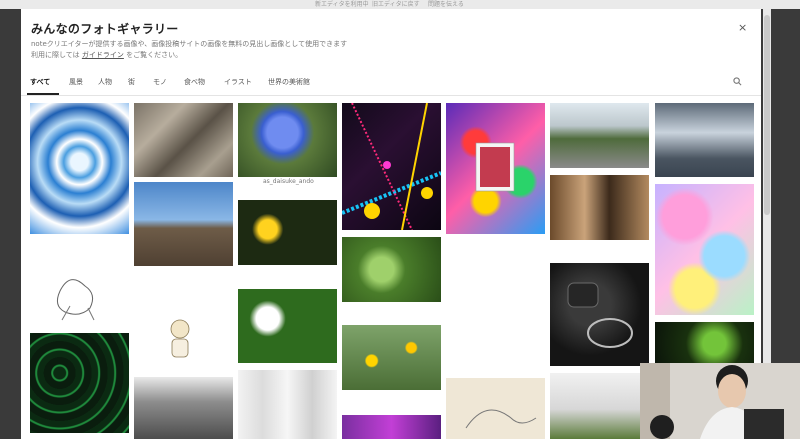 The width and height of the screenshot is (800, 439). What do you see at coordinates (391, 166) in the screenshot?
I see `gallery-photo-neon` at bounding box center [391, 166].